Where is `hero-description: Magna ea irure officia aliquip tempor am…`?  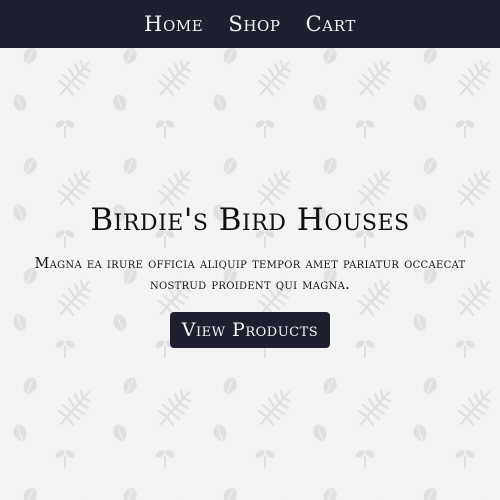 hero-description: Magna ea irure officia aliquip tempor am… is located at coordinates (250, 274).